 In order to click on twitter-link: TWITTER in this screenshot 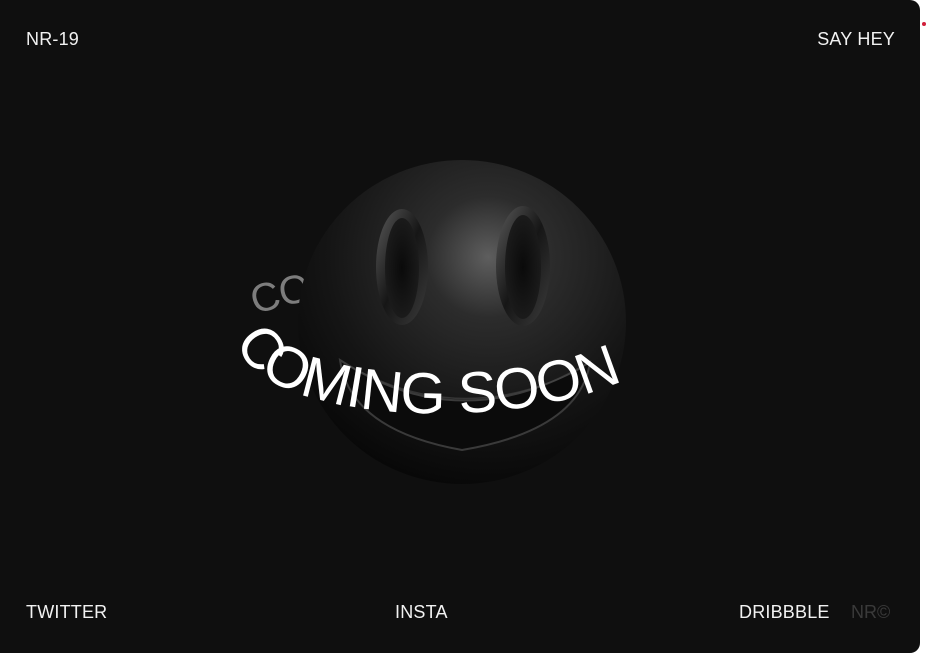, I will do `click(66, 612)`.